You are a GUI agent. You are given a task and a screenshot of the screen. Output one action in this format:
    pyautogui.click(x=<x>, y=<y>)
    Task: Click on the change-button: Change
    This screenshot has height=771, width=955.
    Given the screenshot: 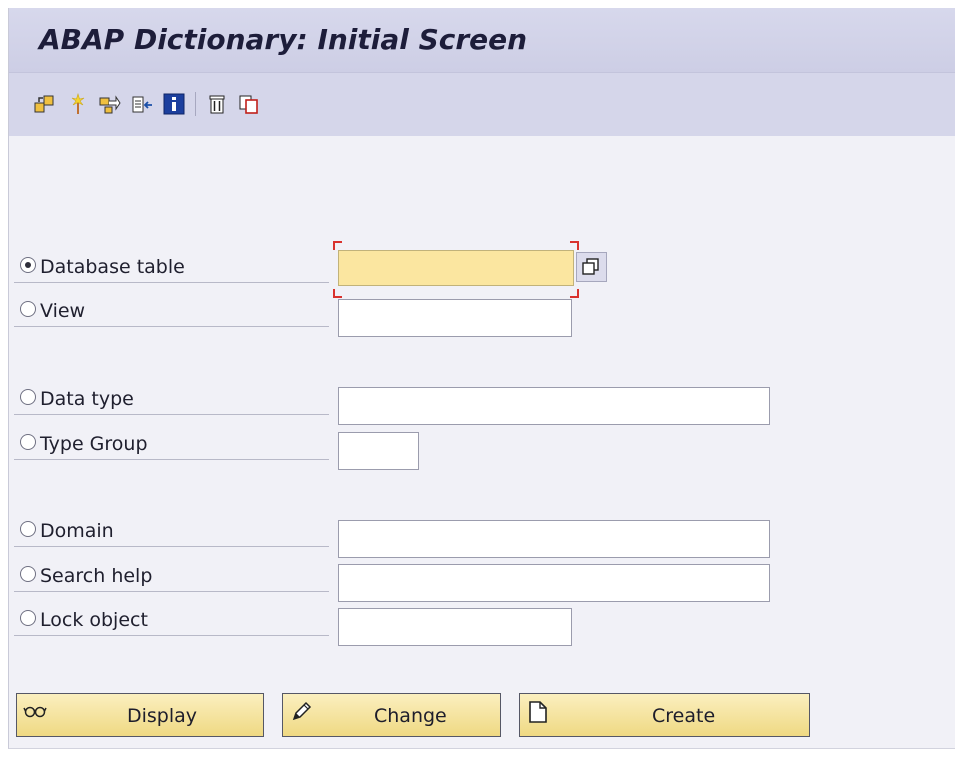 What is the action you would take?
    pyautogui.click(x=391, y=715)
    